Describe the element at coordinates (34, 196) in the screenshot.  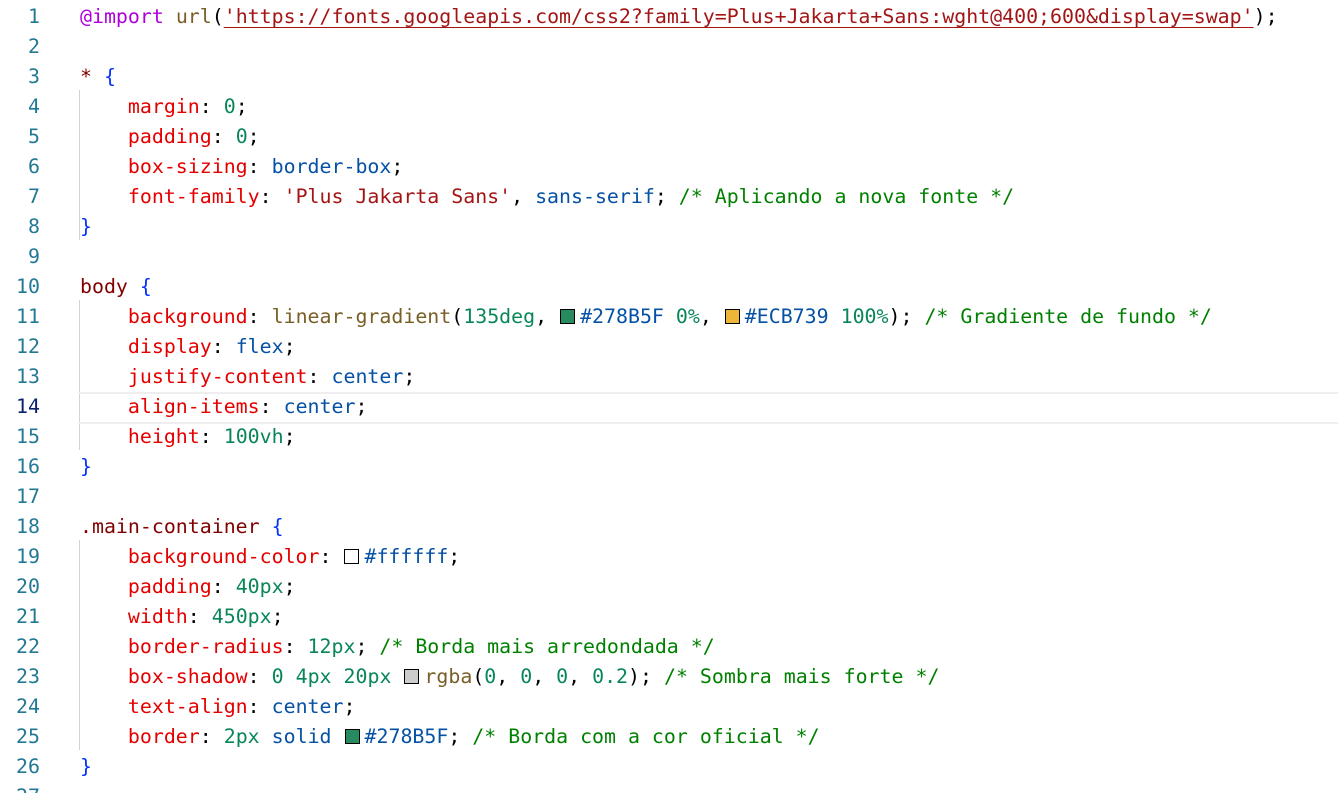
I see `line-number: 7` at that location.